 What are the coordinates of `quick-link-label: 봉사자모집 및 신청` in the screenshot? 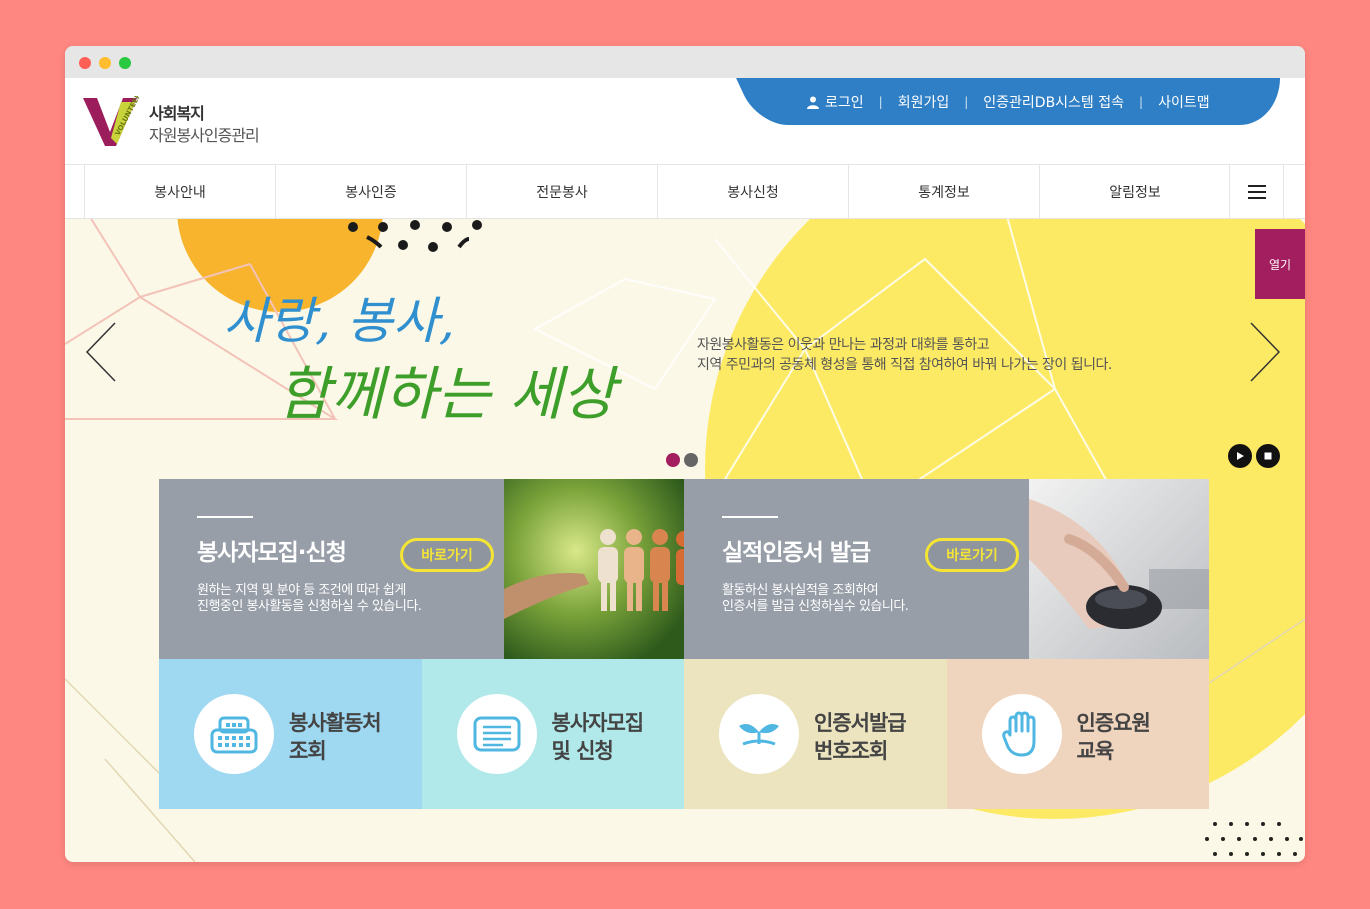 It's located at (598, 737).